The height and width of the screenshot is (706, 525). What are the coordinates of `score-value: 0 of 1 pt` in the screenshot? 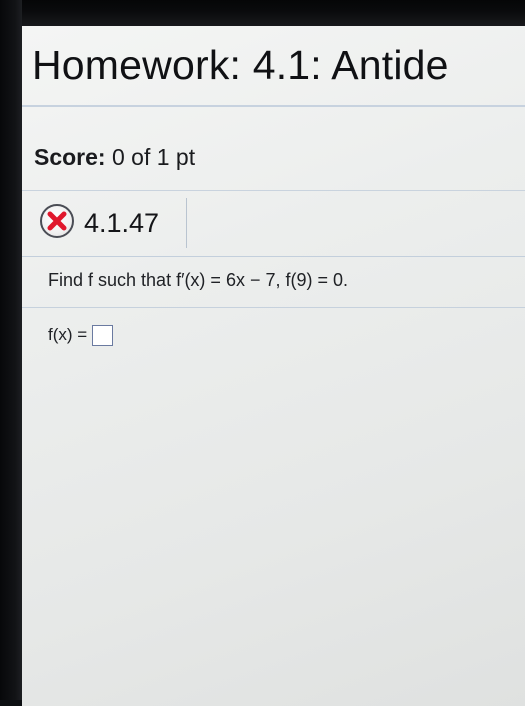 It's located at (153, 157).